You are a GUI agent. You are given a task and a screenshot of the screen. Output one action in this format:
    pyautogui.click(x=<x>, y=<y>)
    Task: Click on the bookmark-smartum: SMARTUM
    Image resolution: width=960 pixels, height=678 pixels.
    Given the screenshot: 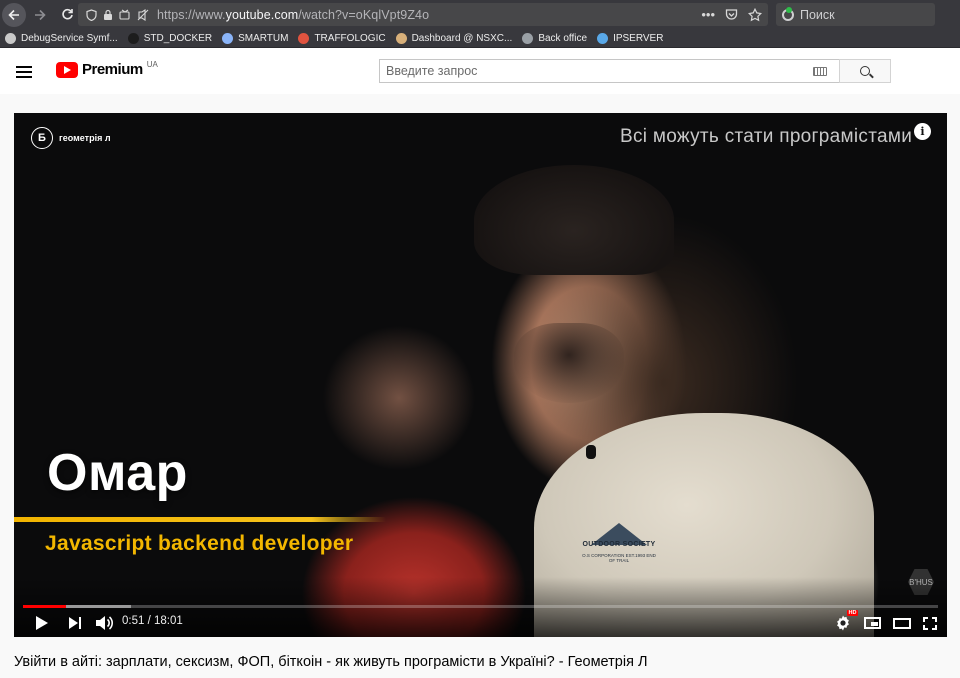 What is the action you would take?
    pyautogui.click(x=255, y=38)
    